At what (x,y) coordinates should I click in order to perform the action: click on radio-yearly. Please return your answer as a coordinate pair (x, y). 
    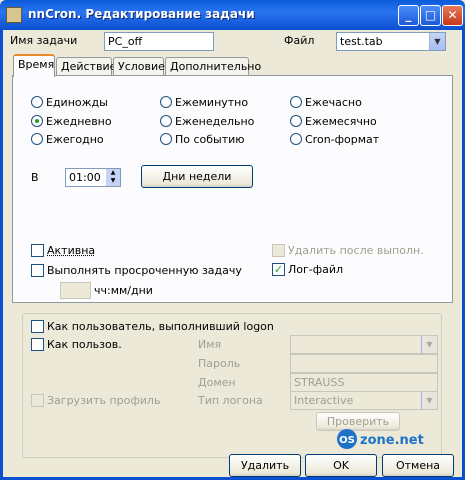
    Looking at the image, I should click on (37, 139).